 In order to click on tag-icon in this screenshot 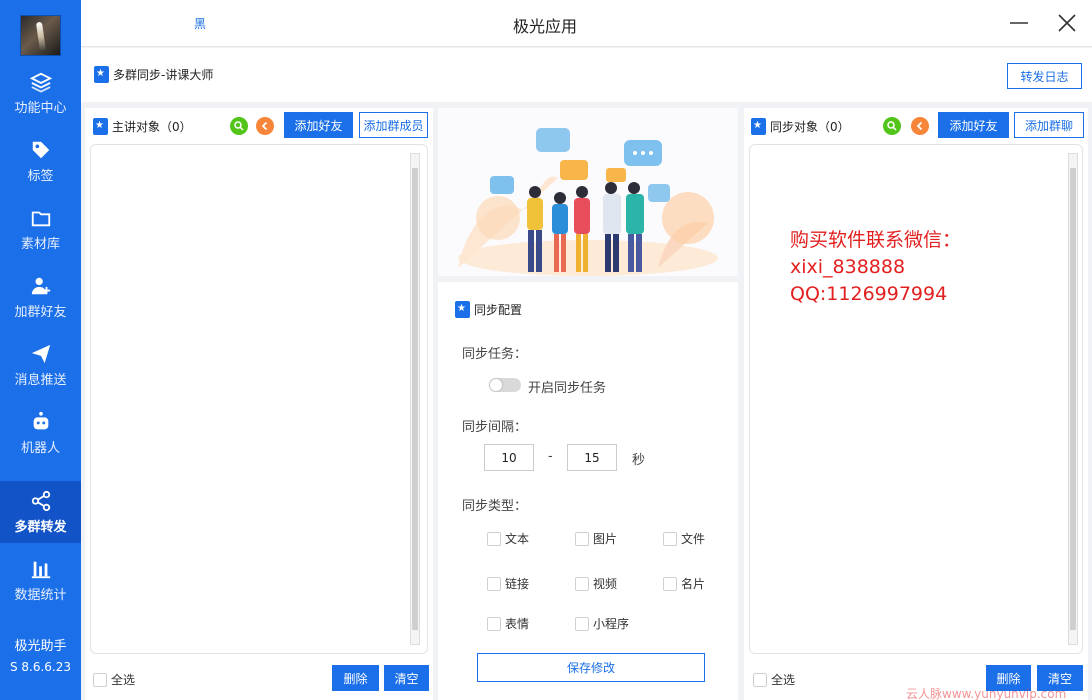, I will do `click(40, 149)`.